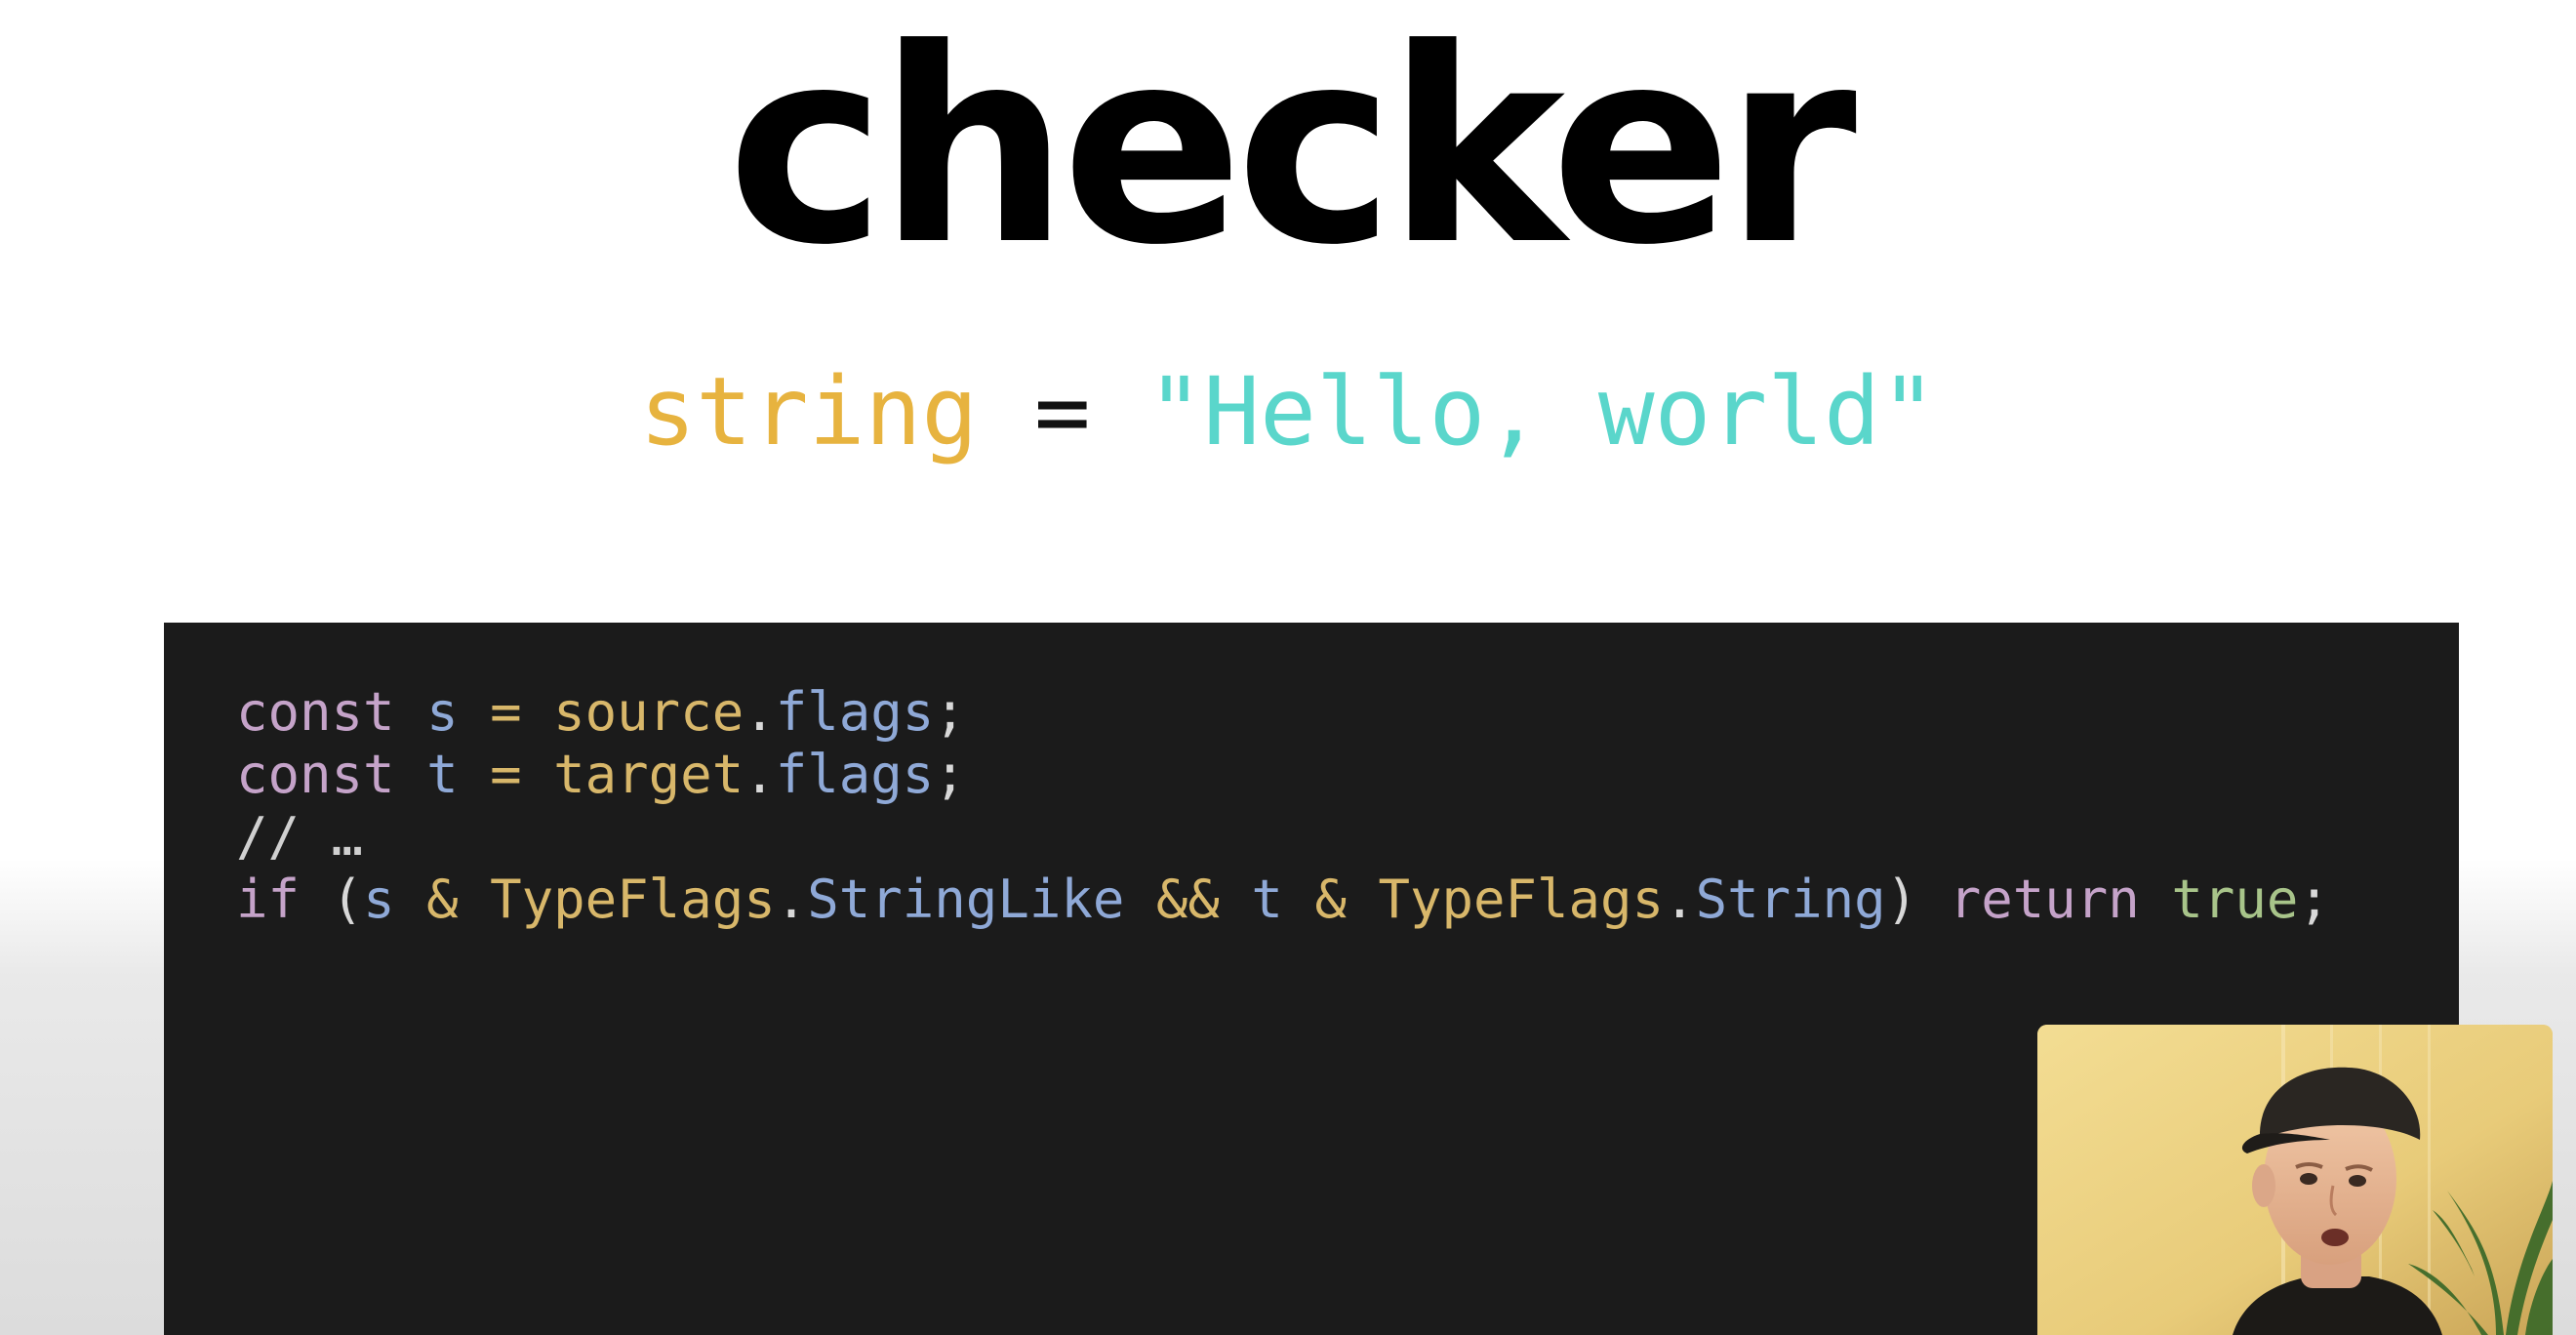 This screenshot has width=2576, height=1335. What do you see at coordinates (1187, 899) in the screenshot?
I see `code-token-operator: &&` at bounding box center [1187, 899].